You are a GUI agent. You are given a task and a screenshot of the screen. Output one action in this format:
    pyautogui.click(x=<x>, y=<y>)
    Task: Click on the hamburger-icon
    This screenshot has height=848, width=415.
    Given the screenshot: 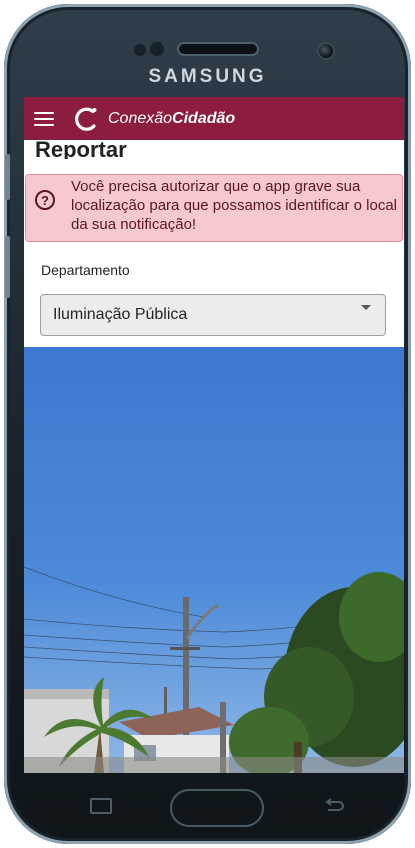 What is the action you would take?
    pyautogui.click(x=44, y=118)
    